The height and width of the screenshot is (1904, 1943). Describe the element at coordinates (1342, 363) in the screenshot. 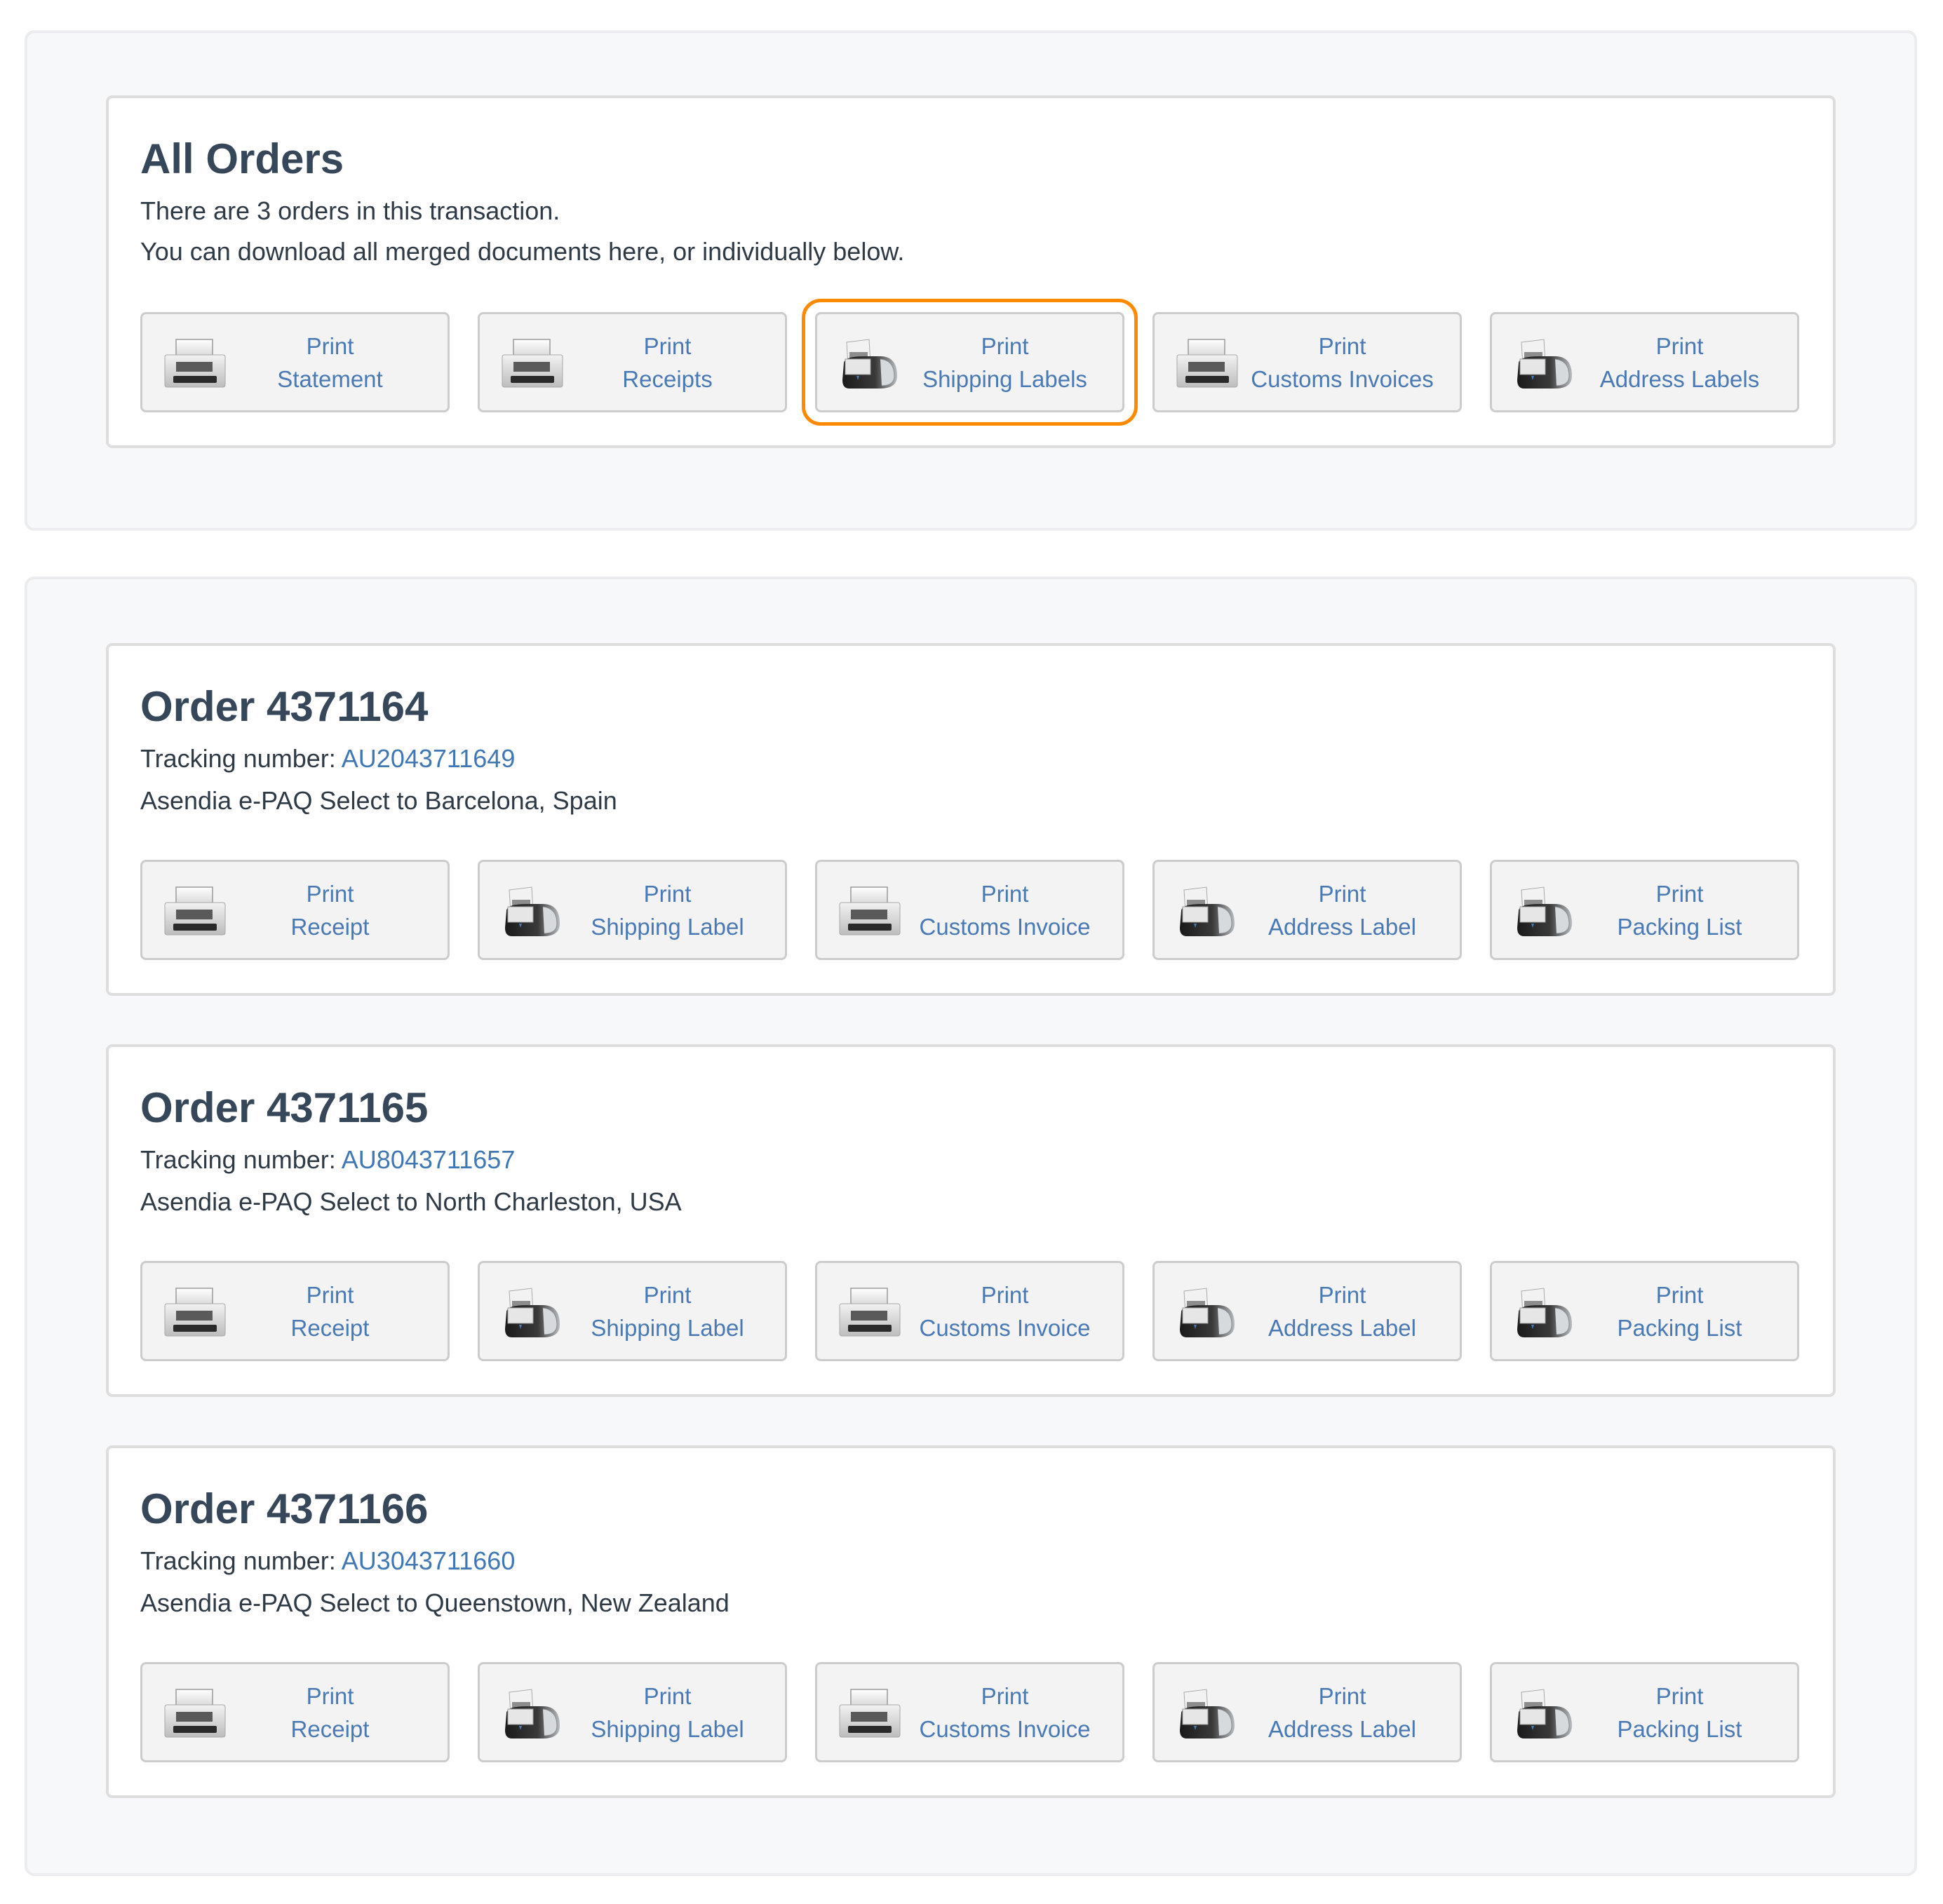

I see `button-label: Print Customs Invoices` at that location.